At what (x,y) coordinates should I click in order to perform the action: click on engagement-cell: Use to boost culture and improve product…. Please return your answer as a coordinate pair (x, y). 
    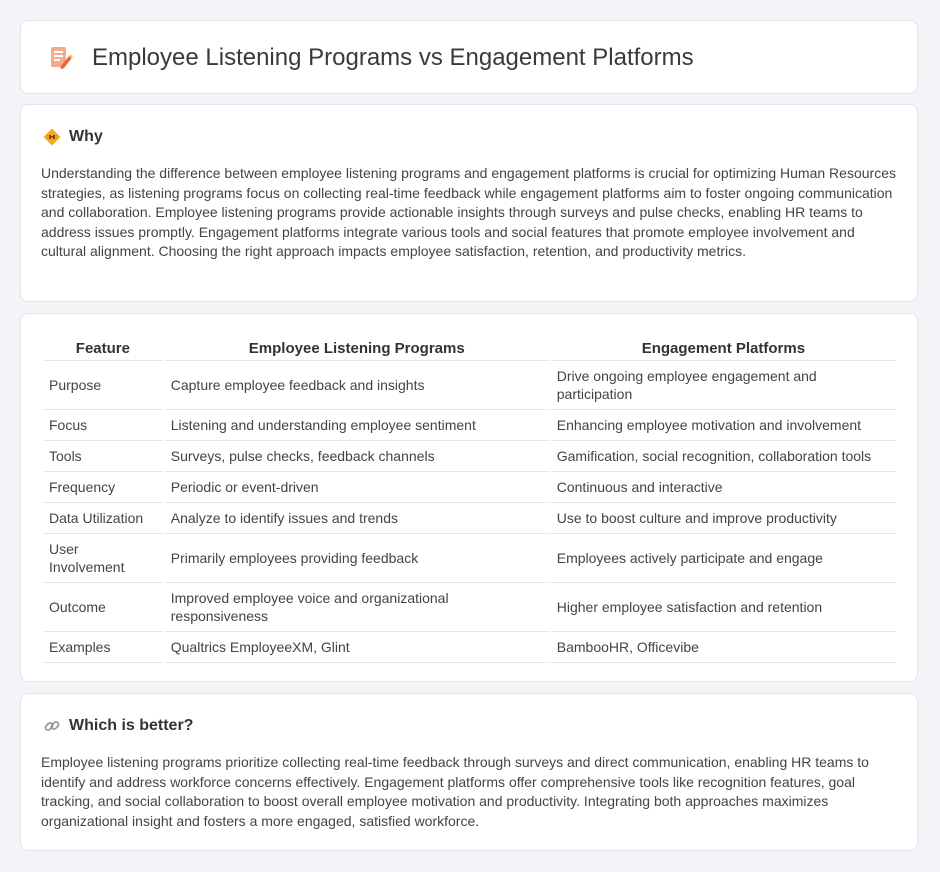
    Looking at the image, I should click on (723, 518).